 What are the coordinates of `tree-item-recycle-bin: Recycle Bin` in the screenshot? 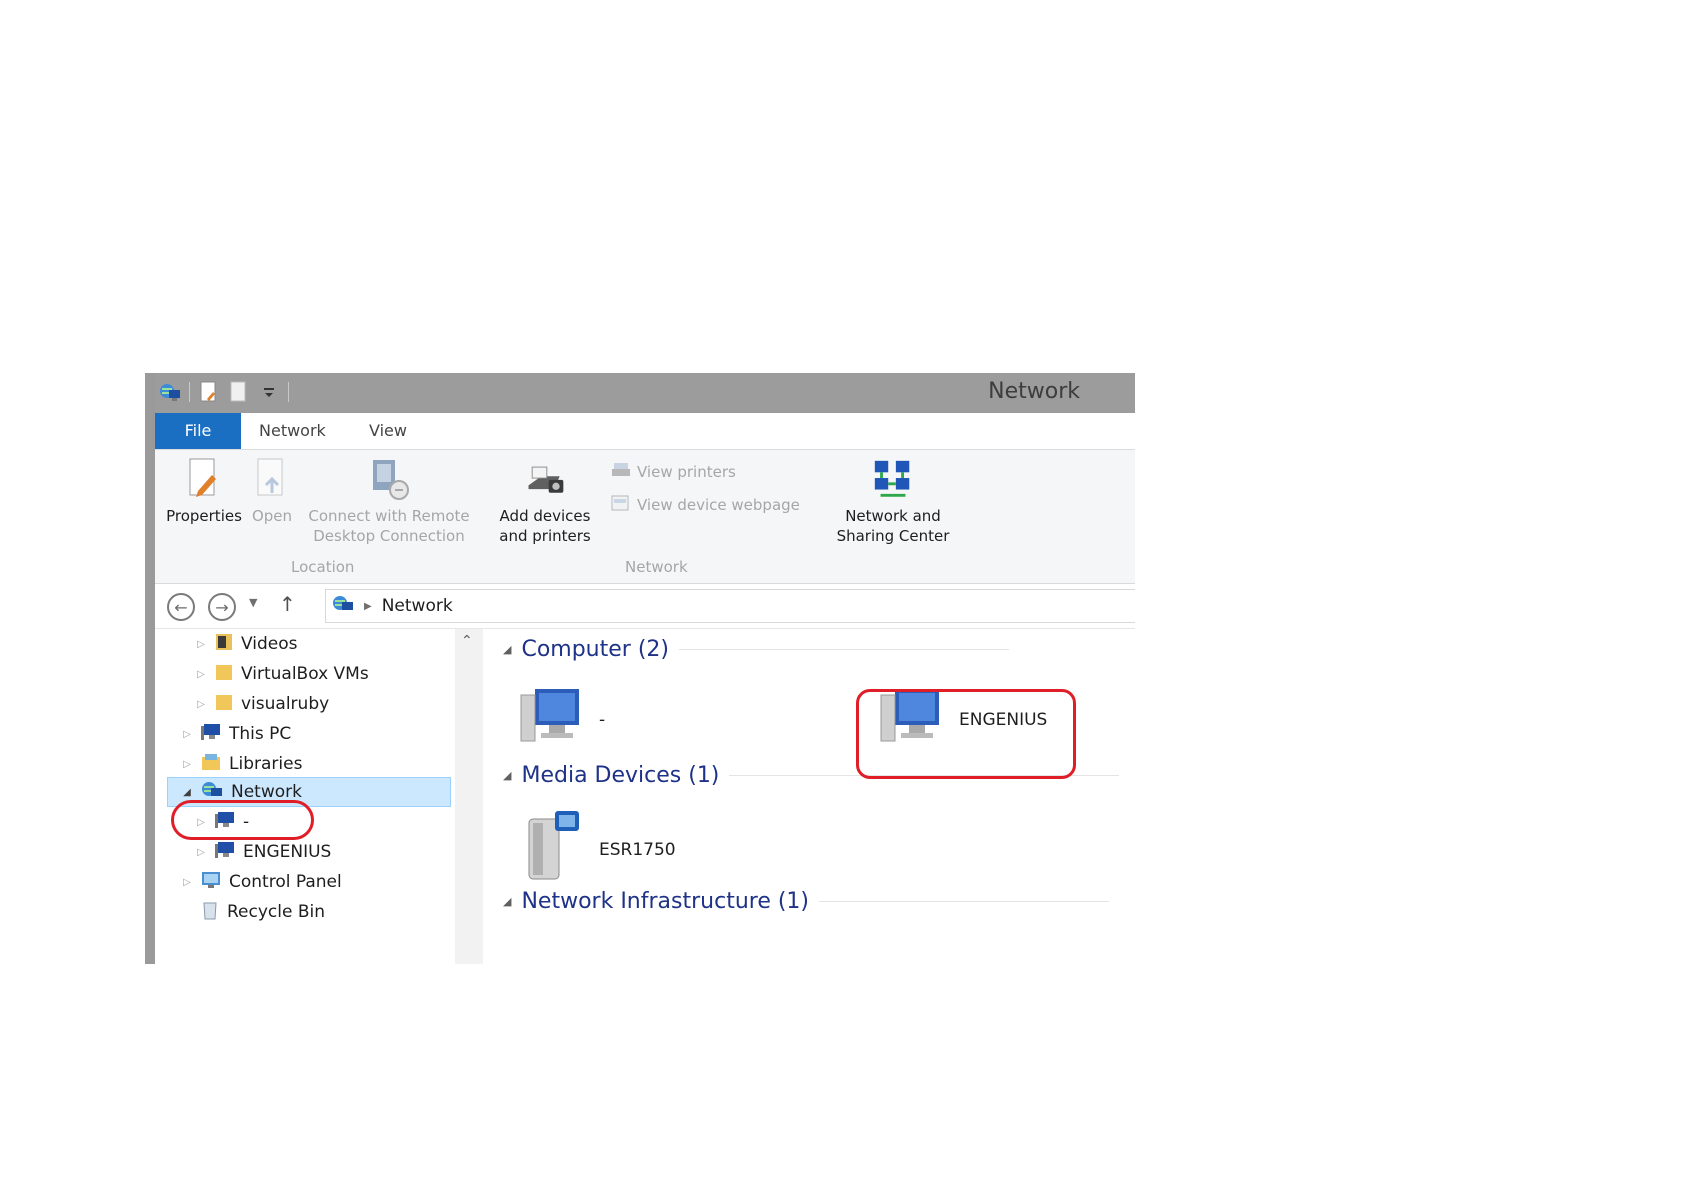 It's located at (253, 912).